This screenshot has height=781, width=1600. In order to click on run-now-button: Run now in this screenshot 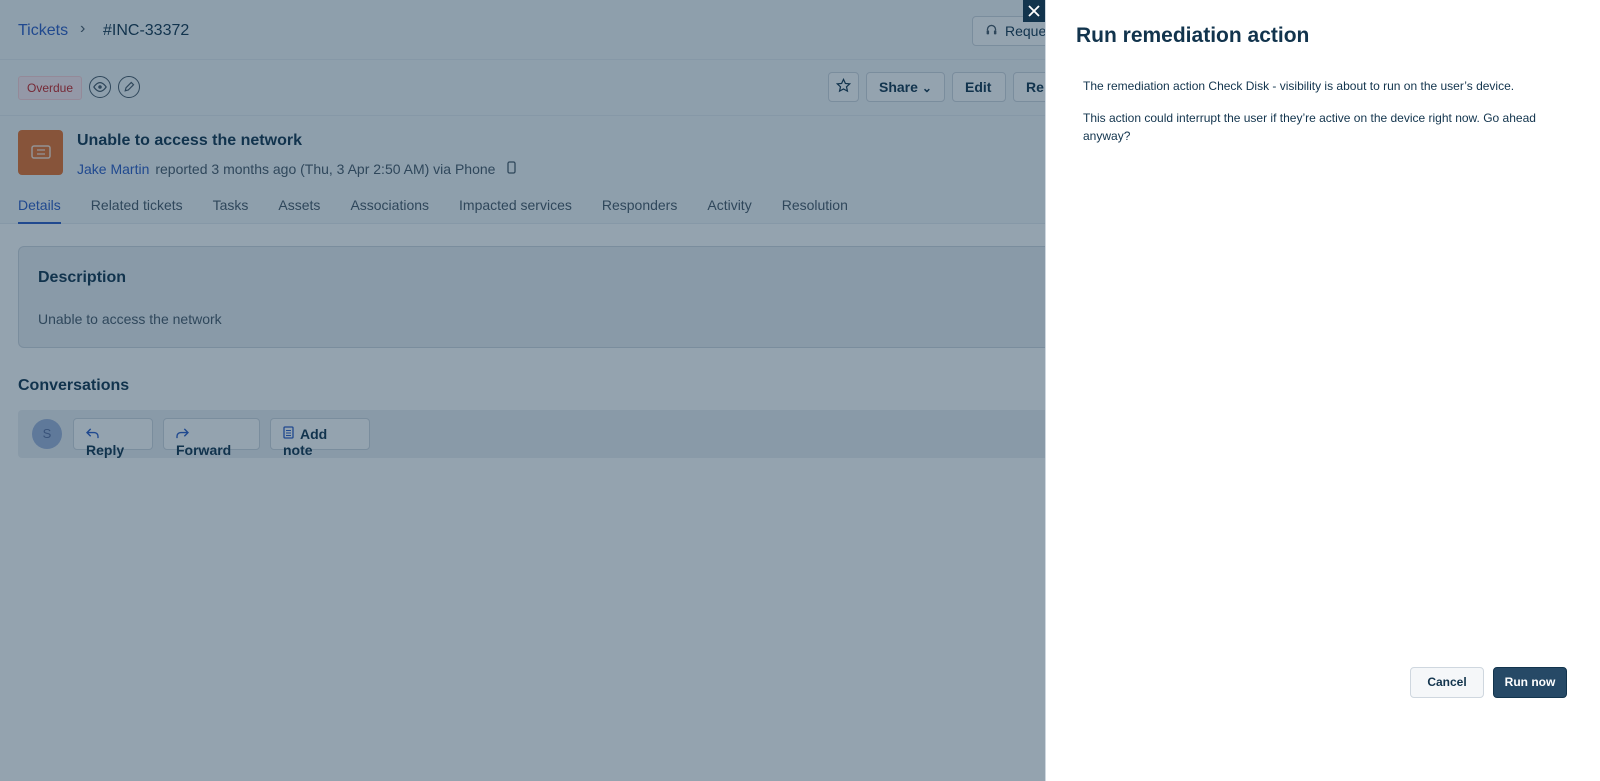, I will do `click(1530, 682)`.